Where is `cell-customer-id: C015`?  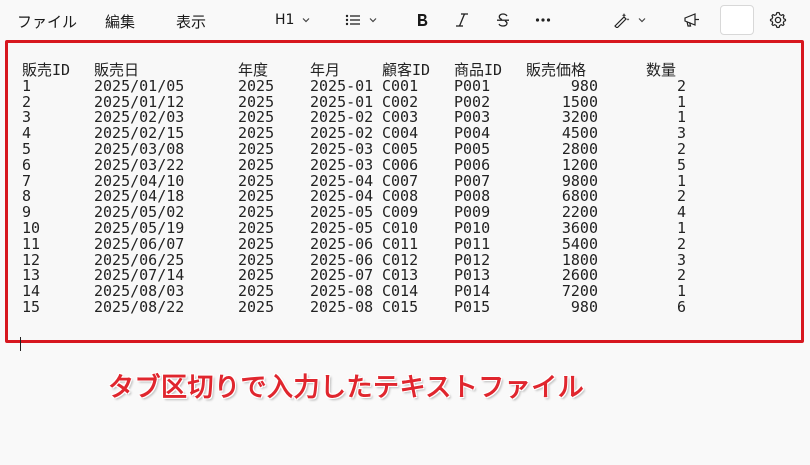 cell-customer-id: C015 is located at coordinates (400, 306).